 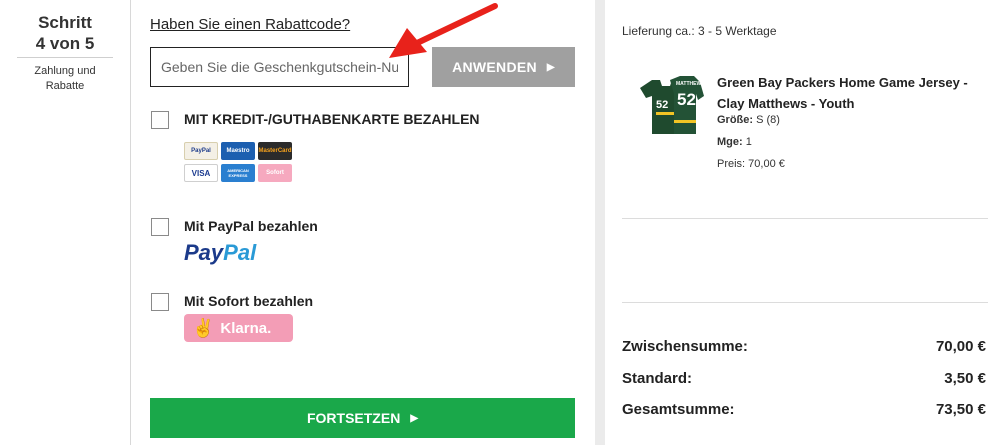 I want to click on product-size-label: Größe:, so click(x=735, y=120).